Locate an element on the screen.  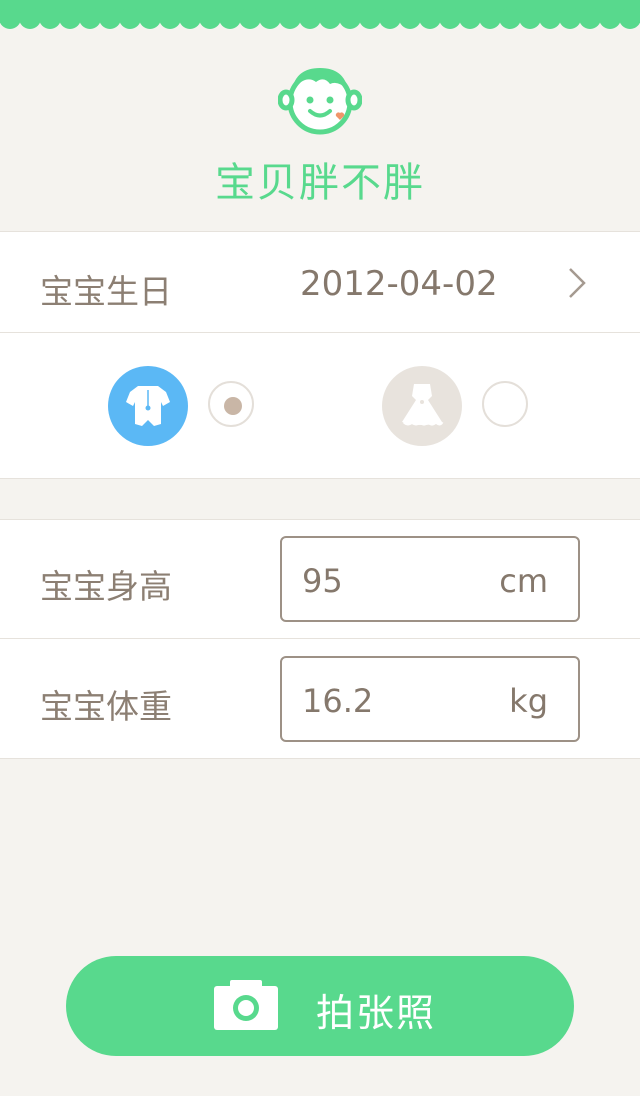
camera-icon is located at coordinates (246, 1005).